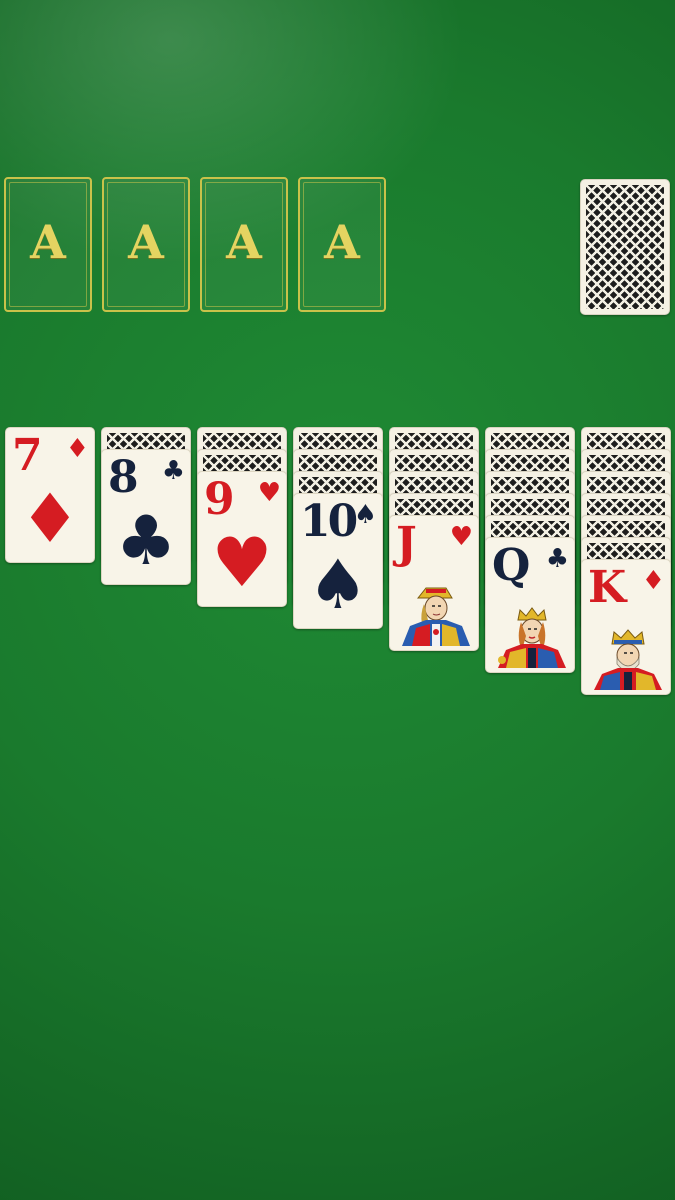  I want to click on tableau-card-7-diamonds: 7 ♦ ♦, so click(50, 495).